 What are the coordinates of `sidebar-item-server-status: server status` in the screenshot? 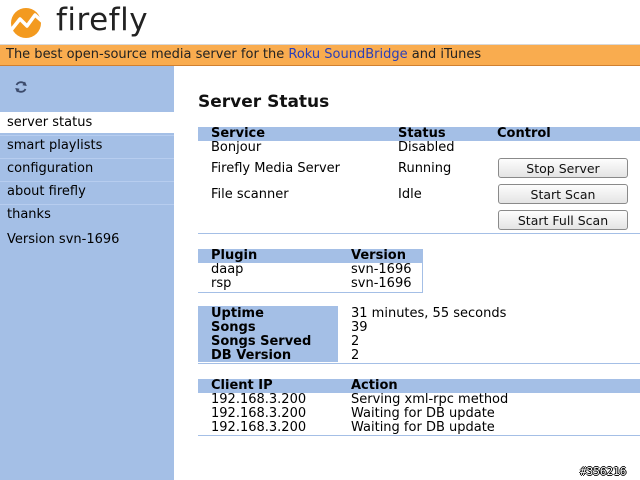 It's located at (87, 122).